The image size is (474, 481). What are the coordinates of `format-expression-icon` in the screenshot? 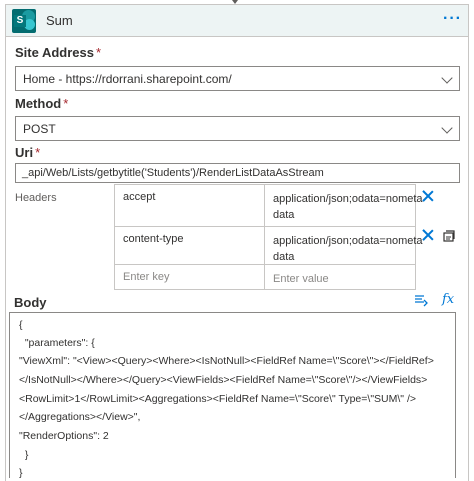 It's located at (421, 301).